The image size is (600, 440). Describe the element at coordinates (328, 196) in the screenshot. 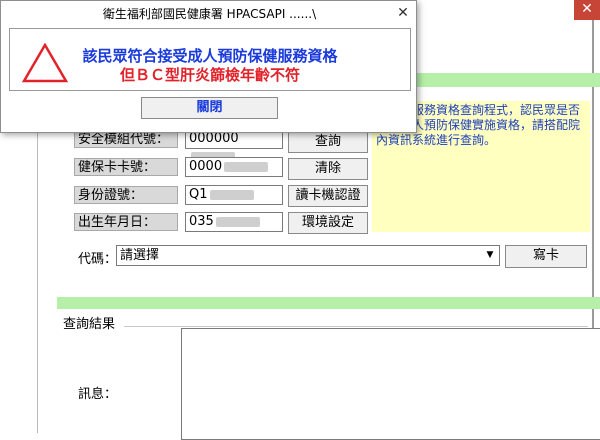

I see `read-card-button: 讀卡機認證` at that location.